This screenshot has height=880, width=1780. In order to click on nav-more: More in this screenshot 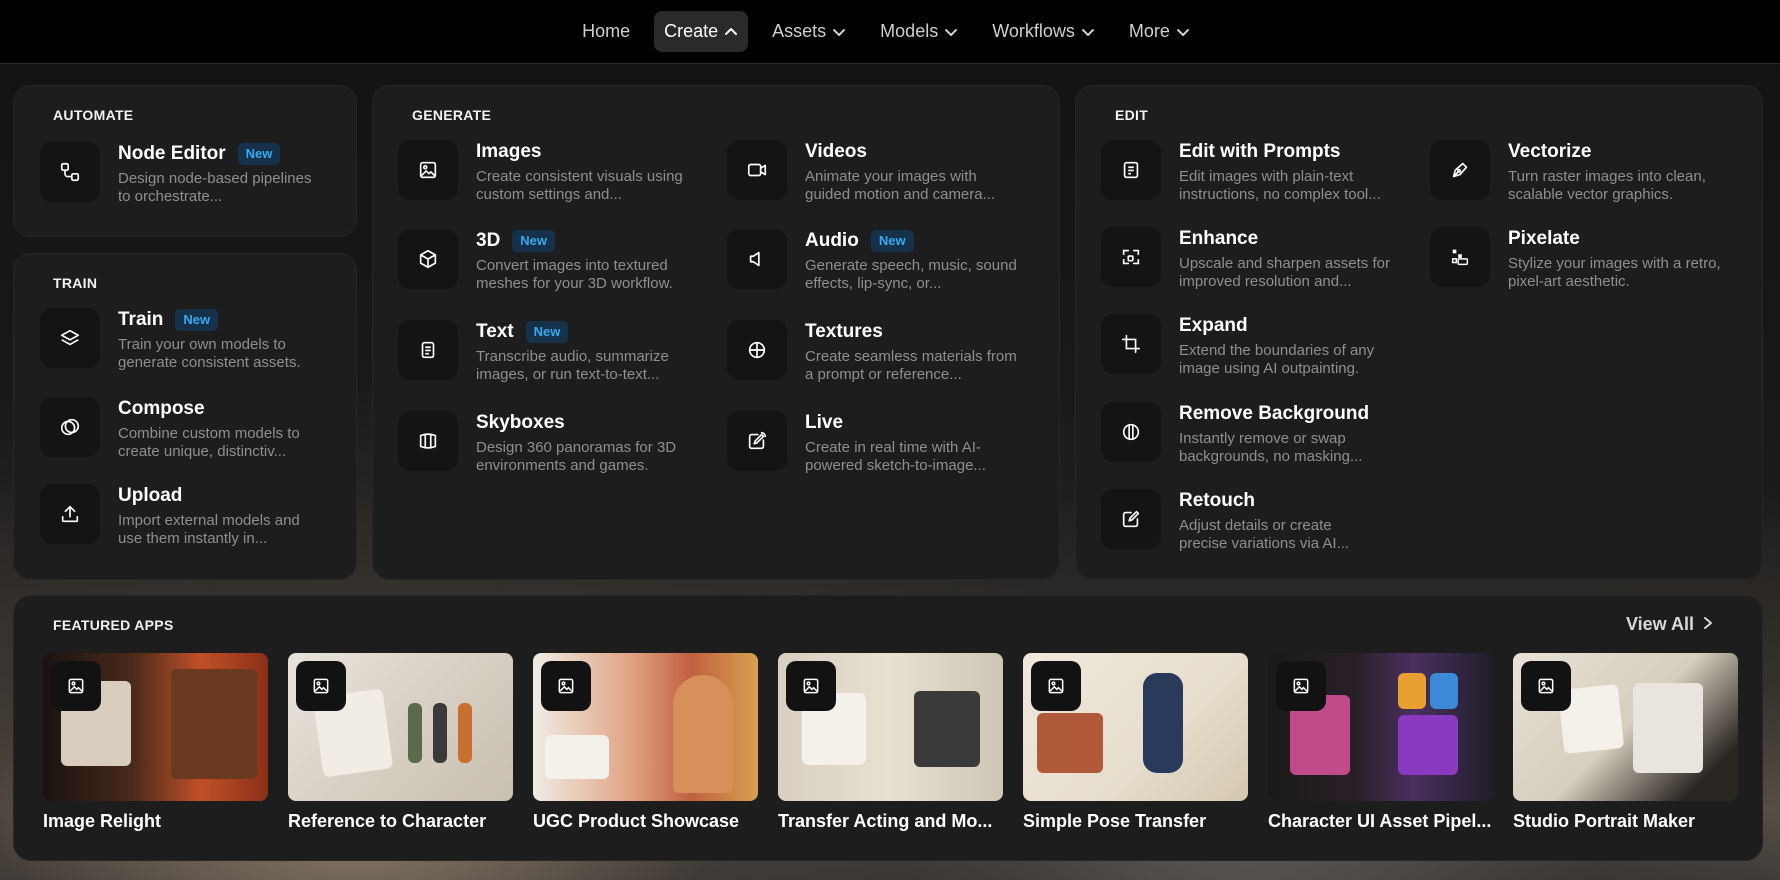, I will do `click(1159, 31)`.